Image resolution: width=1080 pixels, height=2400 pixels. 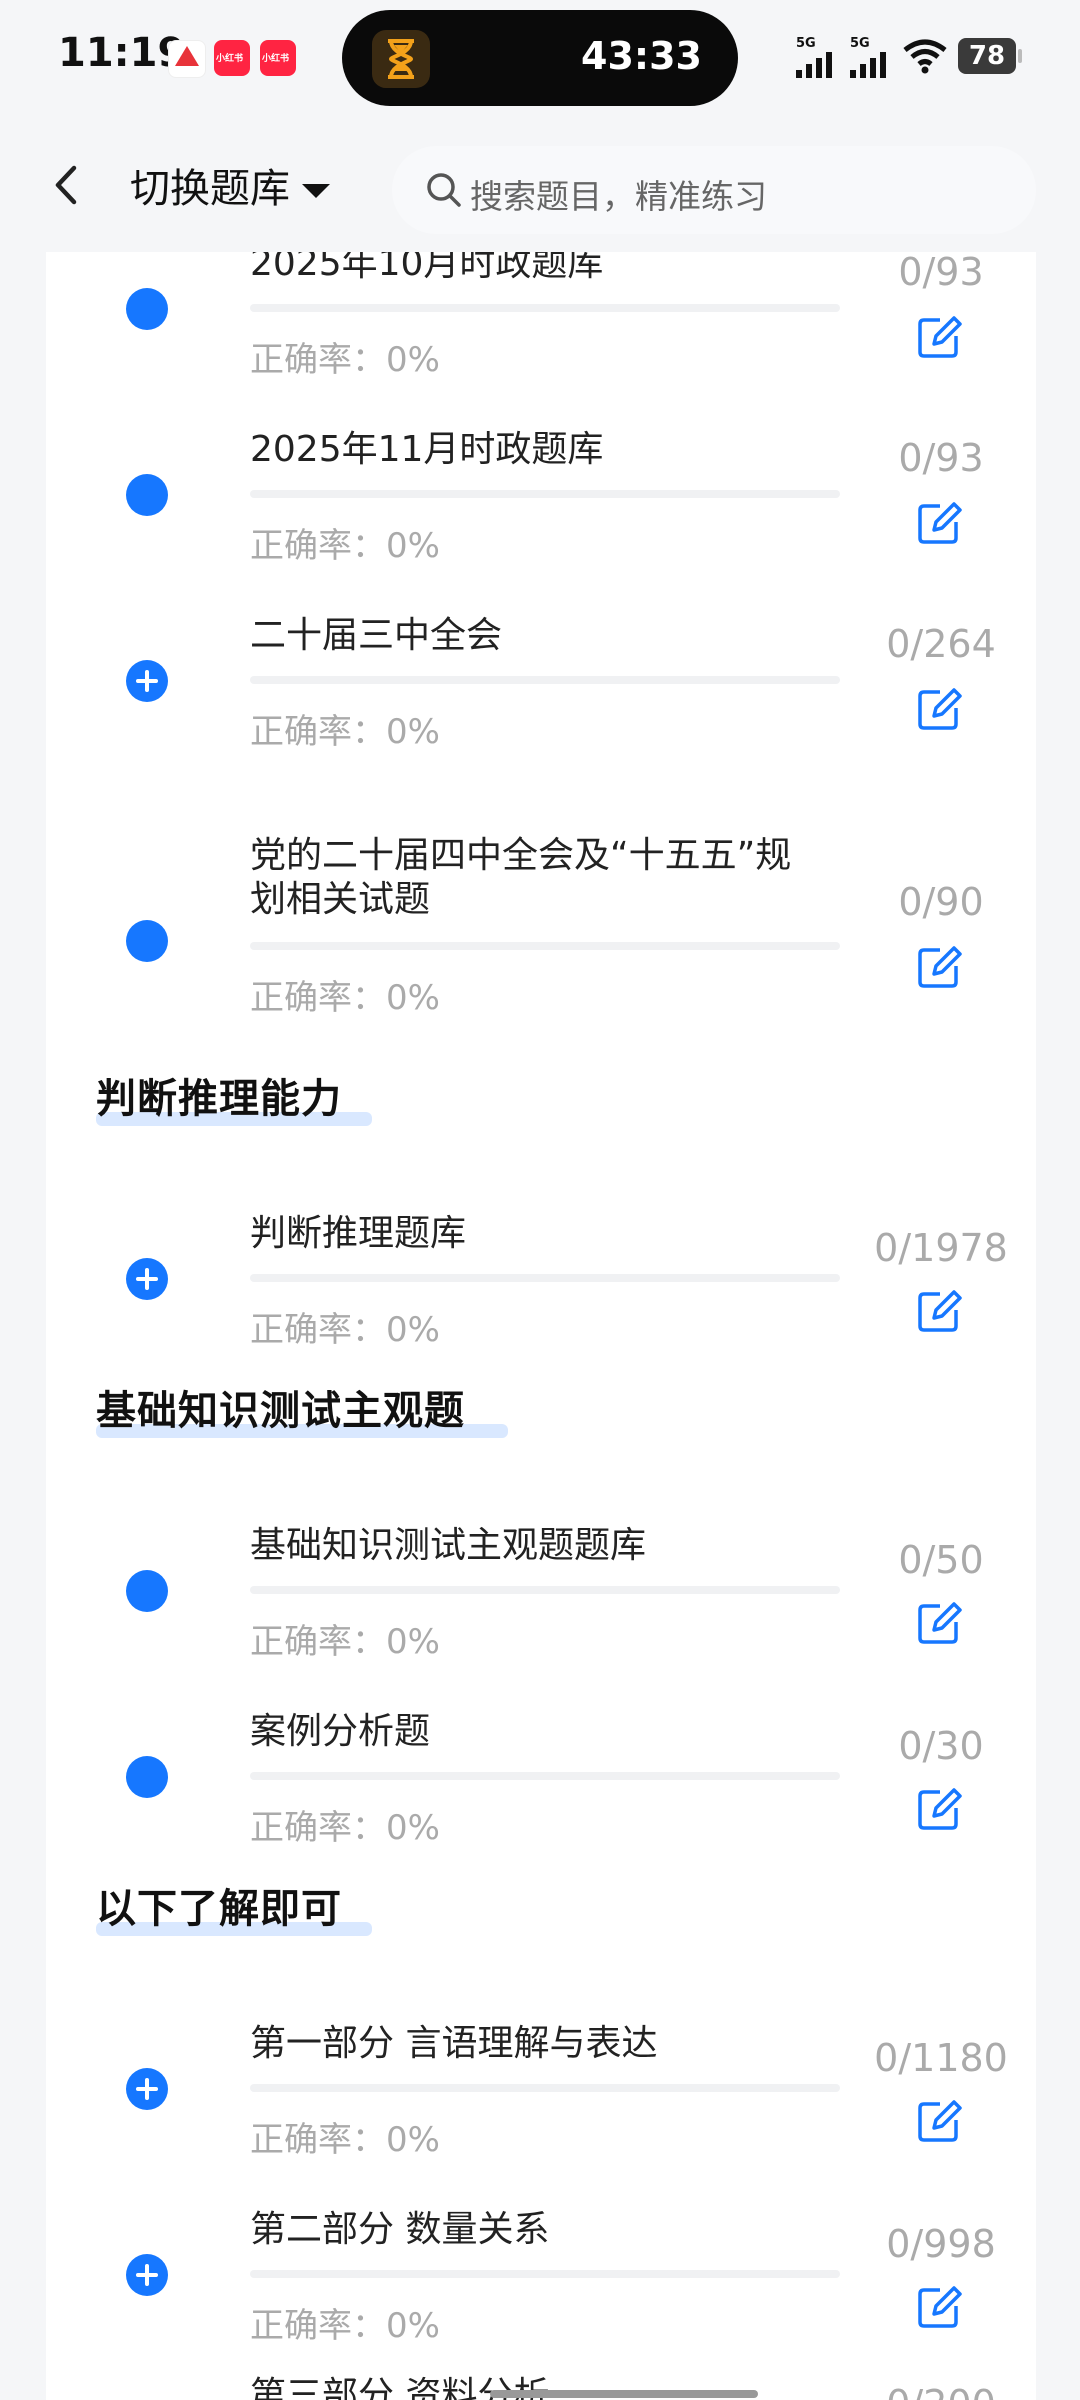 What do you see at coordinates (941, 644) in the screenshot?
I see `question-count: 0/264` at bounding box center [941, 644].